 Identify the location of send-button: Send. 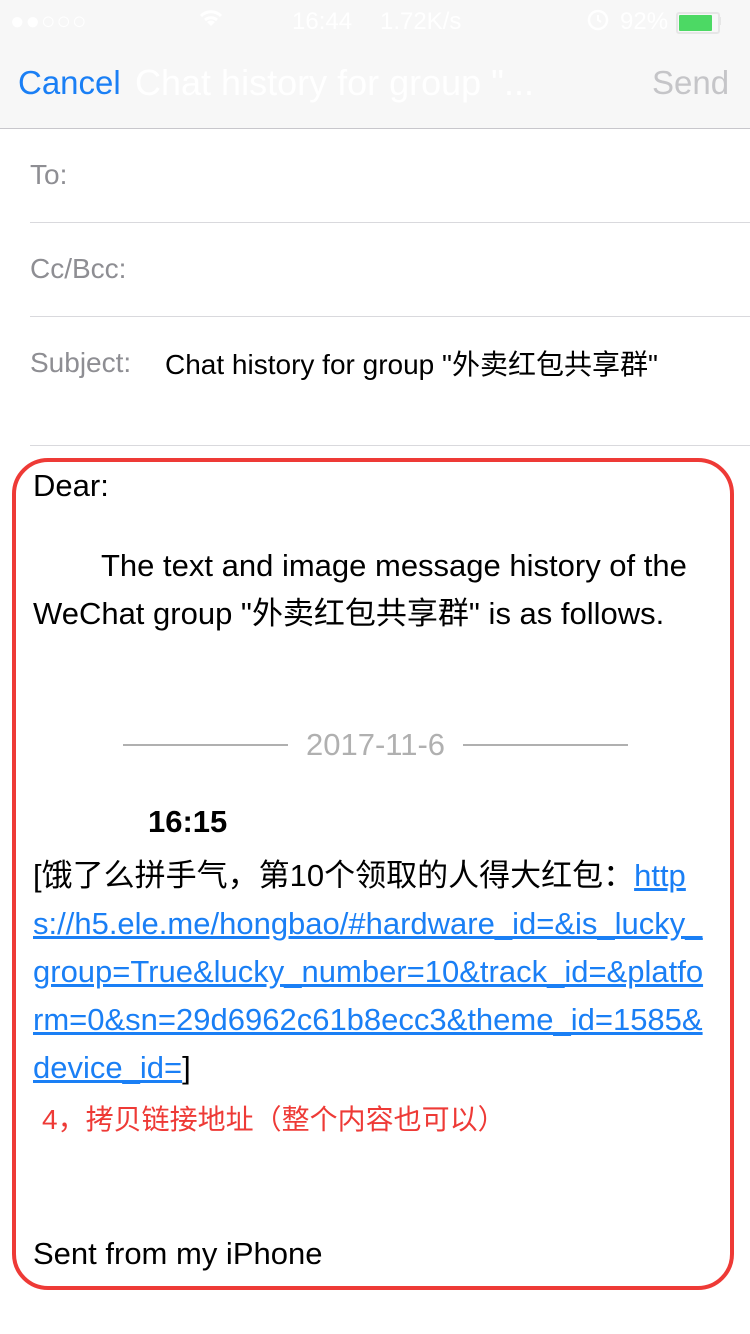
(690, 83).